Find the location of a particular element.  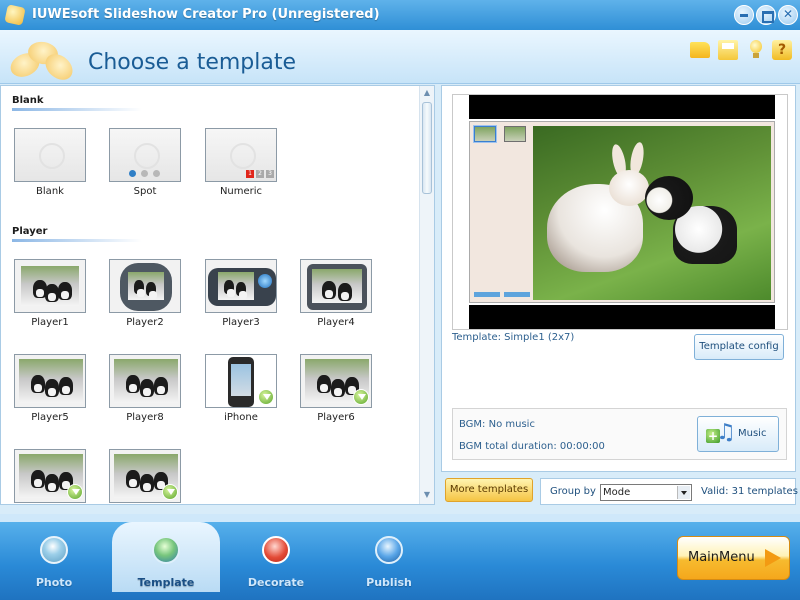

photo-icon is located at coordinates (54, 550).